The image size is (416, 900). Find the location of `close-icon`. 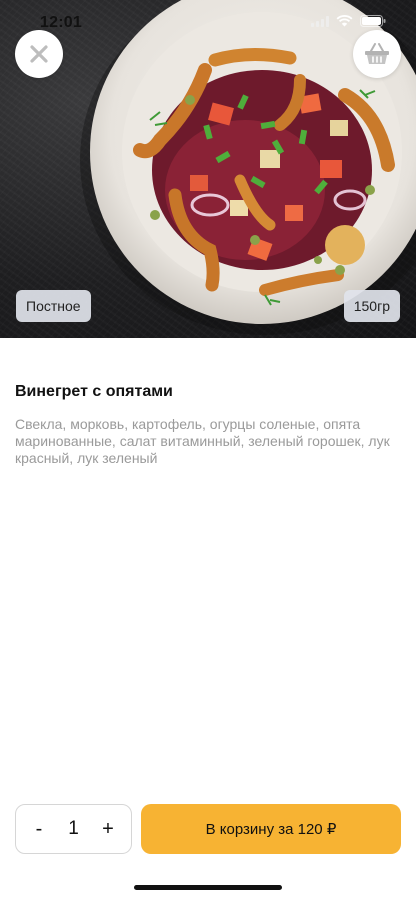

close-icon is located at coordinates (39, 54).